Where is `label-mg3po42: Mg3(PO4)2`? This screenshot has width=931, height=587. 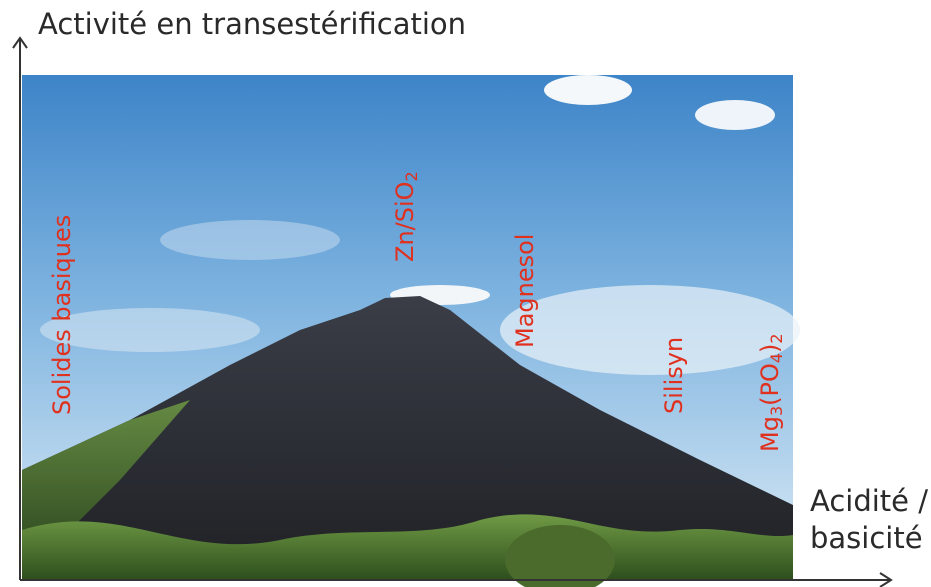
label-mg3po42: Mg3(PO4)2 is located at coordinates (771, 392).